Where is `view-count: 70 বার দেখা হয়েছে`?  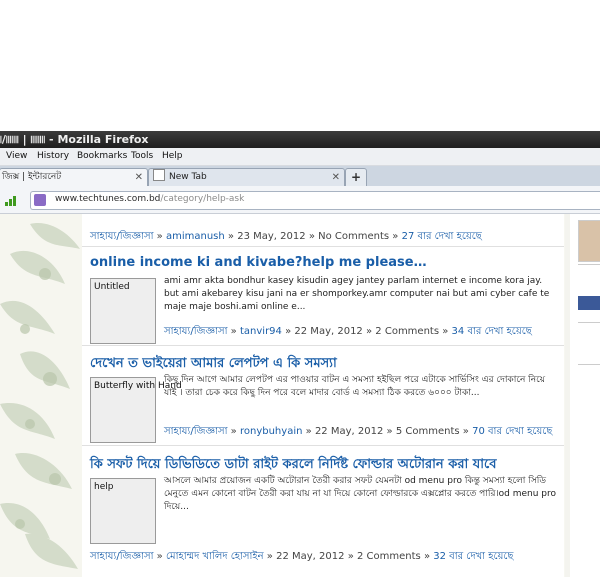 view-count: 70 বার দেখা হয়েছে is located at coordinates (512, 431).